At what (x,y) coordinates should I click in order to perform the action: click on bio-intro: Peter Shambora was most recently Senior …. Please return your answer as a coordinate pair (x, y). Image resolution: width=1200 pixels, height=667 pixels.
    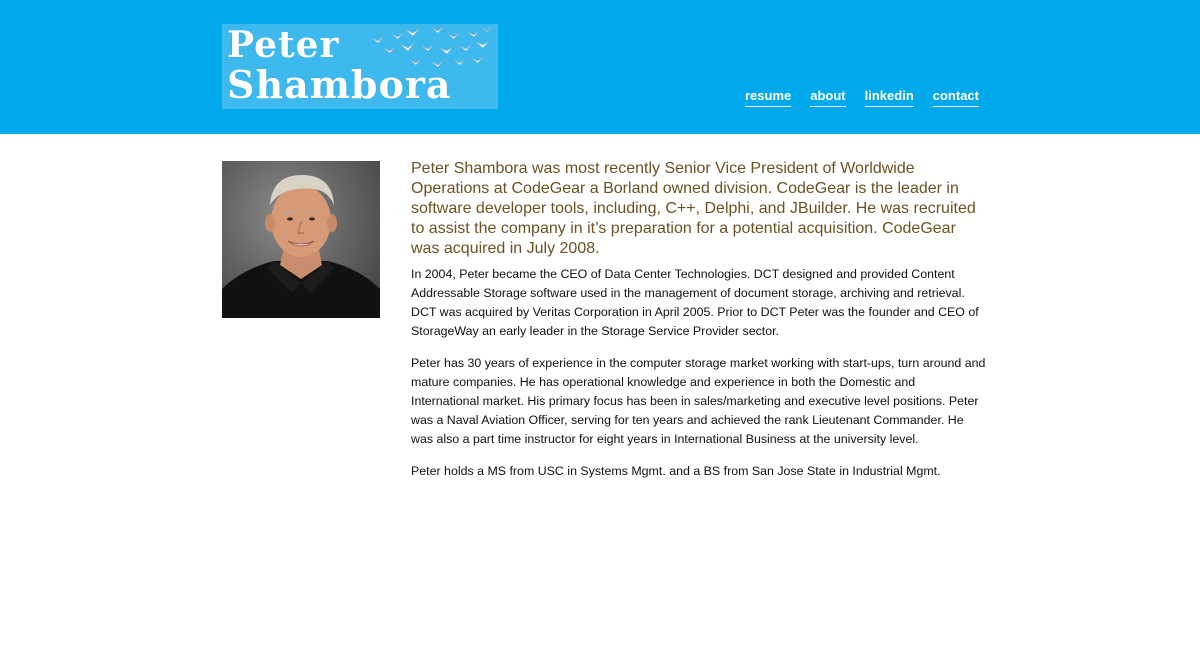
    Looking at the image, I should click on (693, 208).